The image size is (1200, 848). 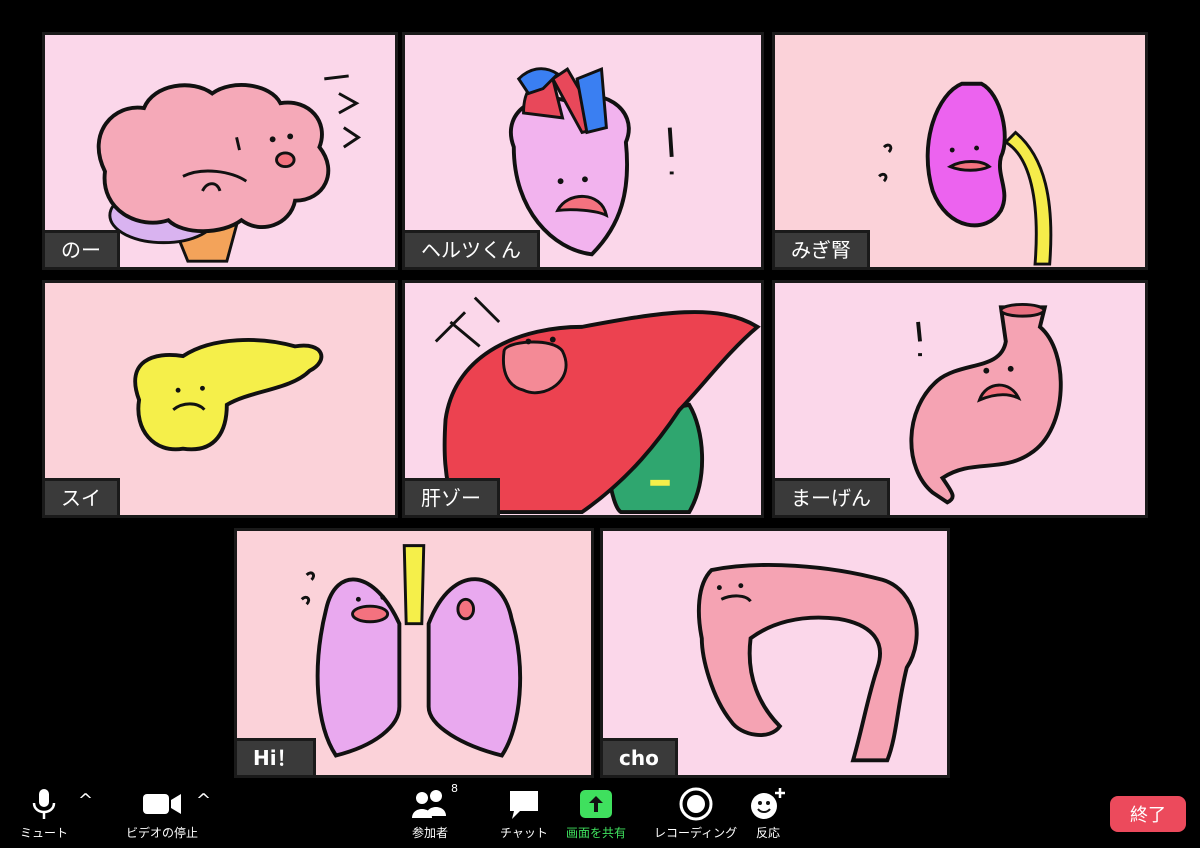 I want to click on chat-button: チャット, so click(x=524, y=812).